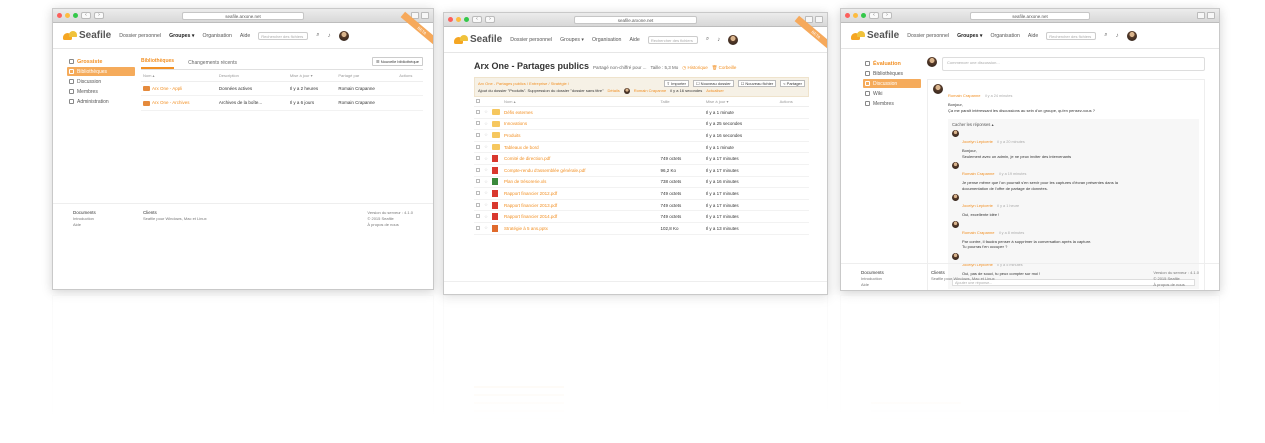  What do you see at coordinates (101, 71) in the screenshot?
I see `sidebar-item-libraries: Bibliothèques` at bounding box center [101, 71].